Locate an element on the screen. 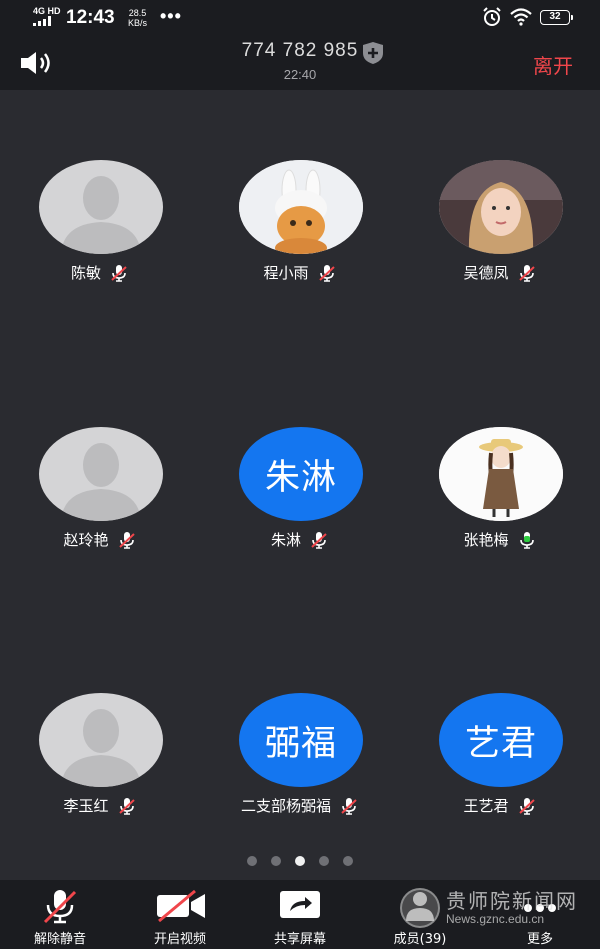  signal-icon is located at coordinates (42, 21).